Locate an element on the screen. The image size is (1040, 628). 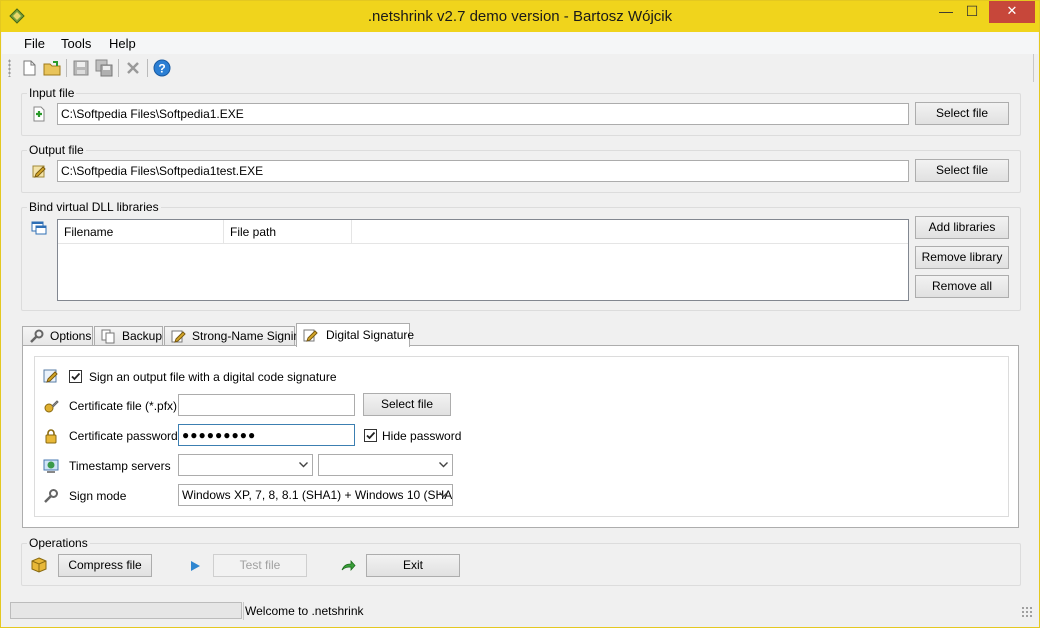
exit-button: Exit is located at coordinates (413, 565).